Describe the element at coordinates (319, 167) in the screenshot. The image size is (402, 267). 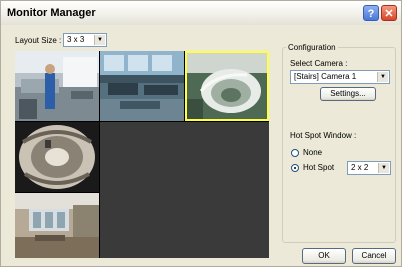
I see `radio-hotspot-label: Hot Spot` at that location.